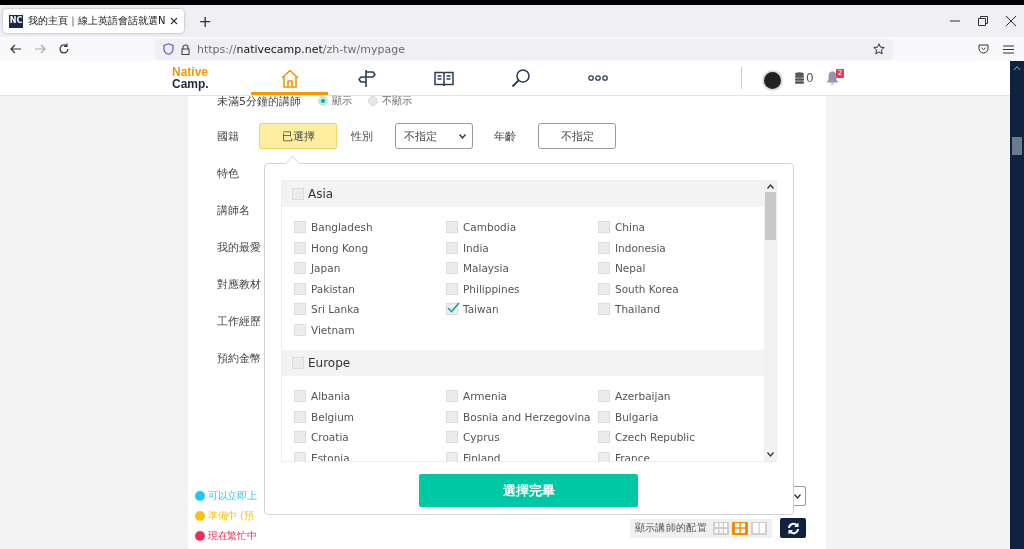 This screenshot has width=1024, height=549. I want to click on country-label: Bosnia and Herzegovina, so click(527, 416).